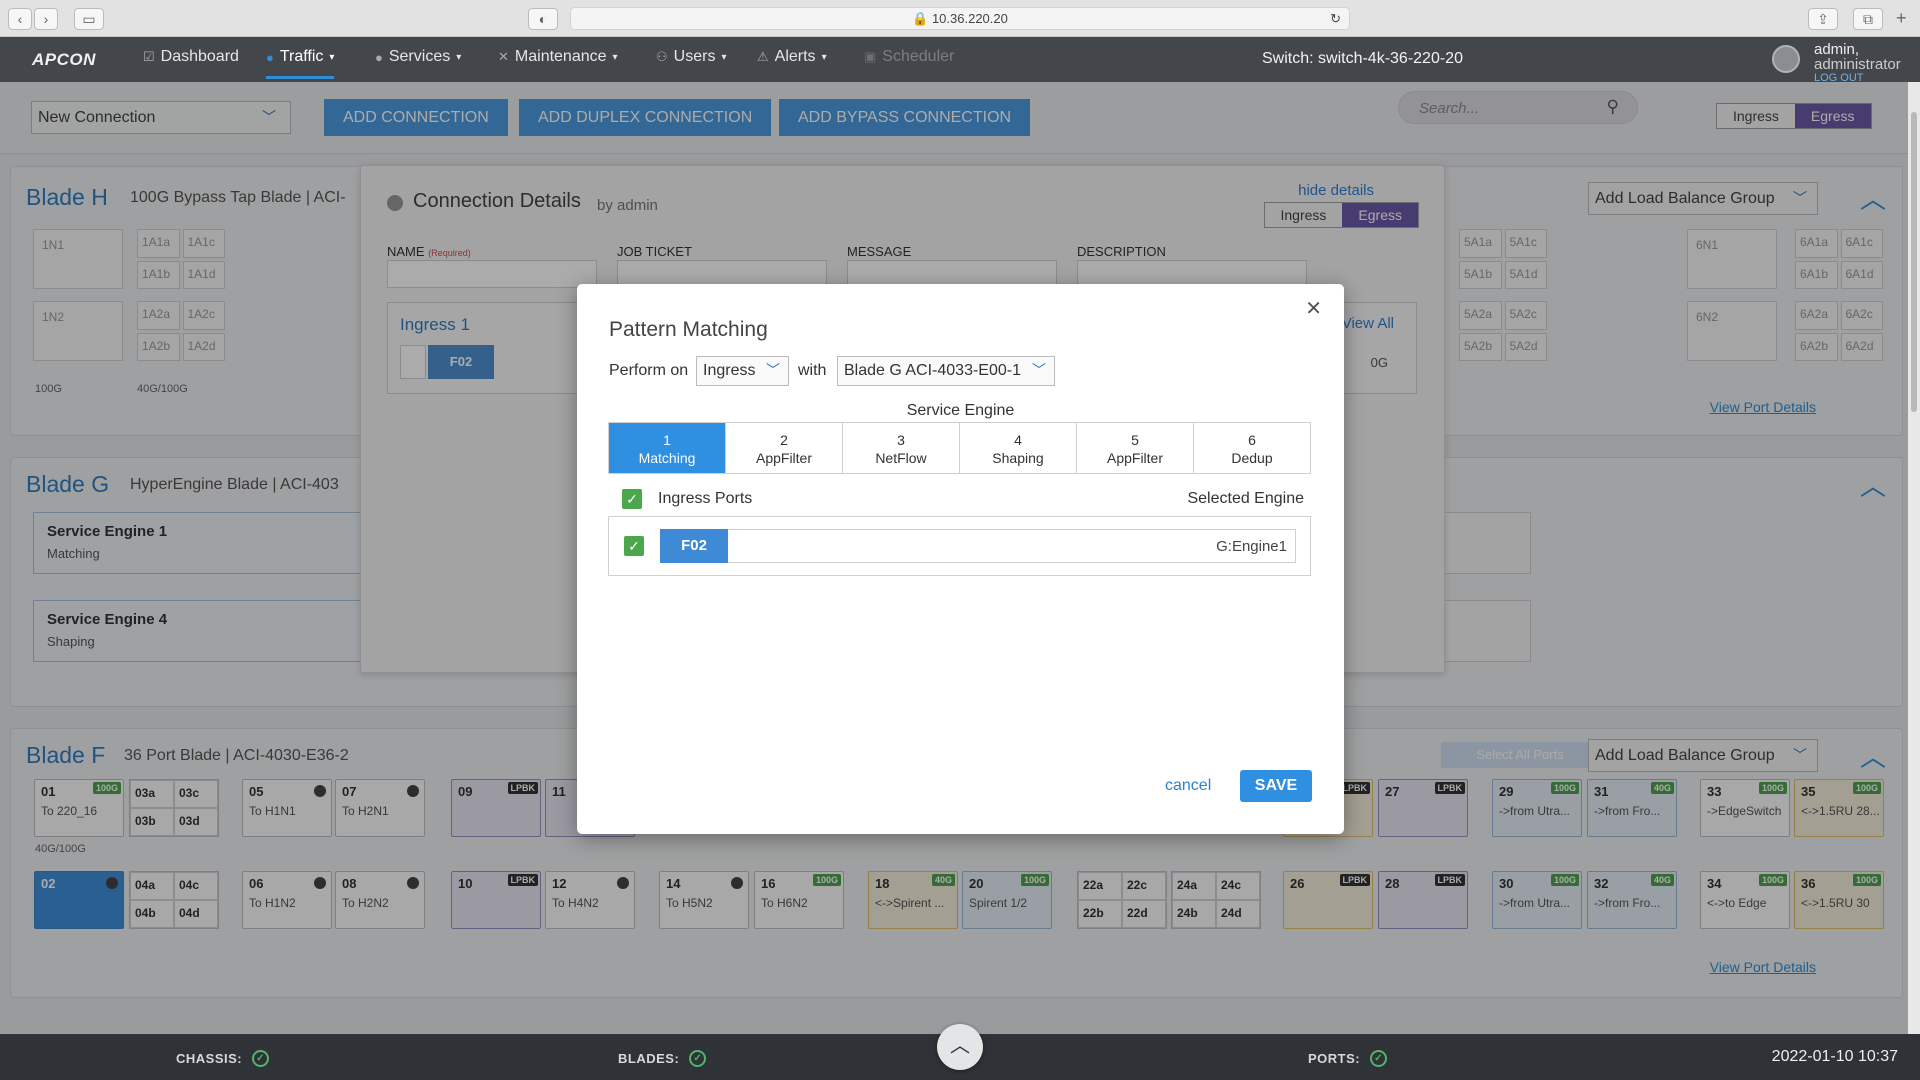  I want to click on perform-on-value: Ingress, so click(729, 370).